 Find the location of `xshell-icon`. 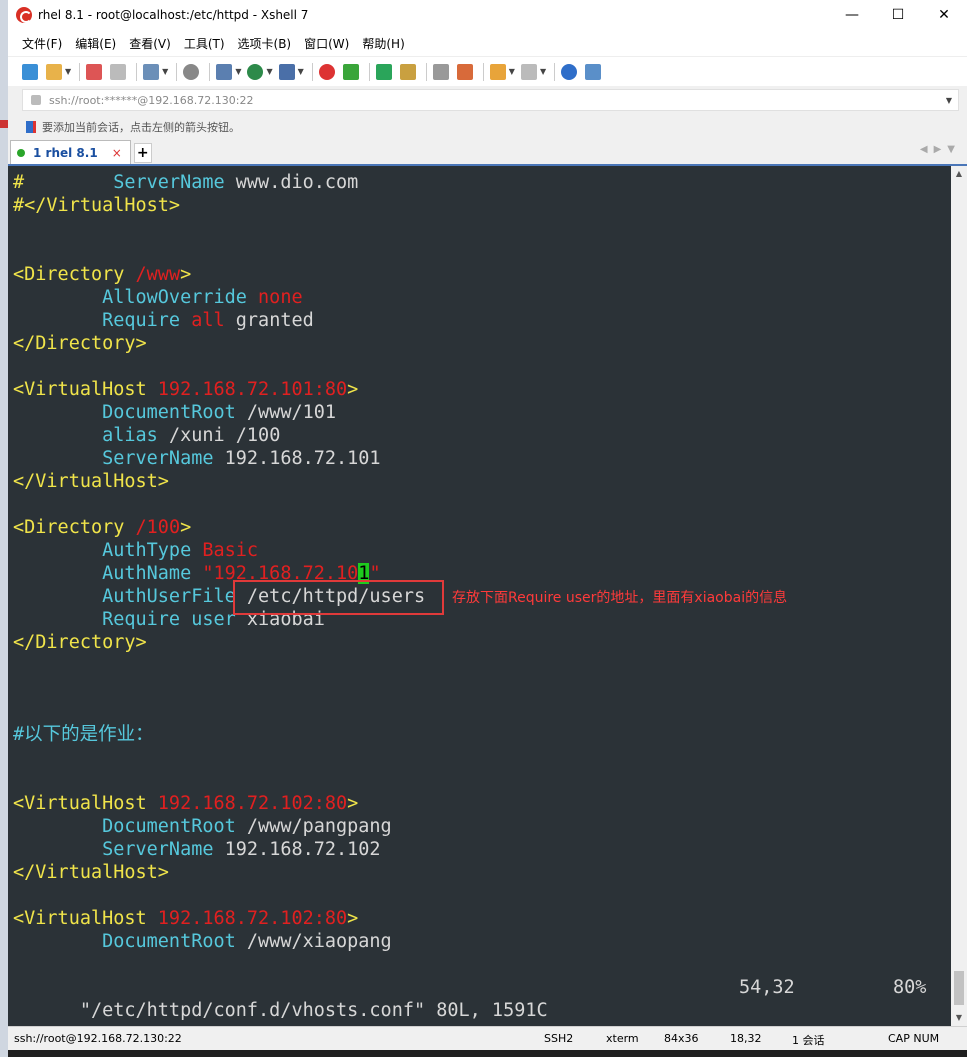

xshell-icon is located at coordinates (326, 71).